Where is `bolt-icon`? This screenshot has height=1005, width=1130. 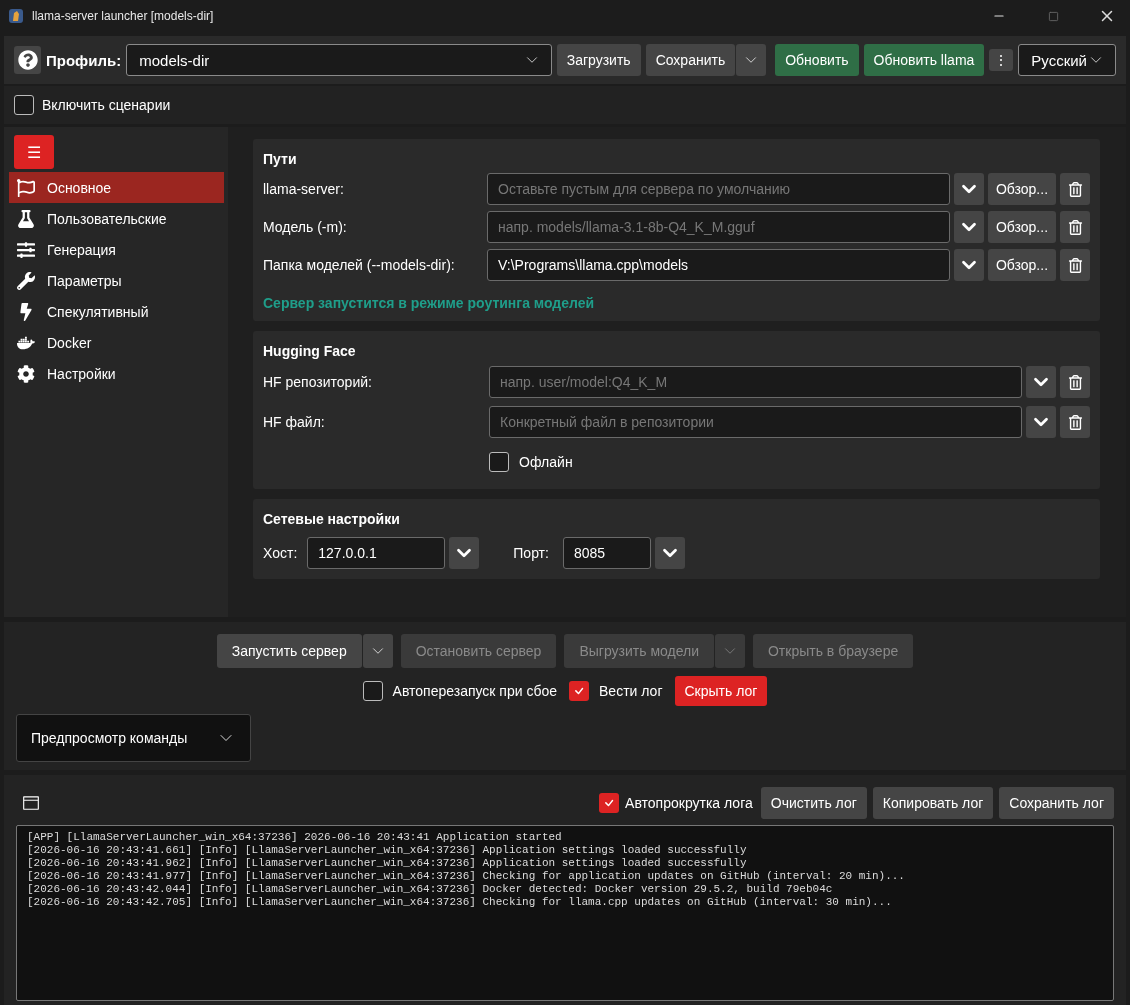 bolt-icon is located at coordinates (26, 311).